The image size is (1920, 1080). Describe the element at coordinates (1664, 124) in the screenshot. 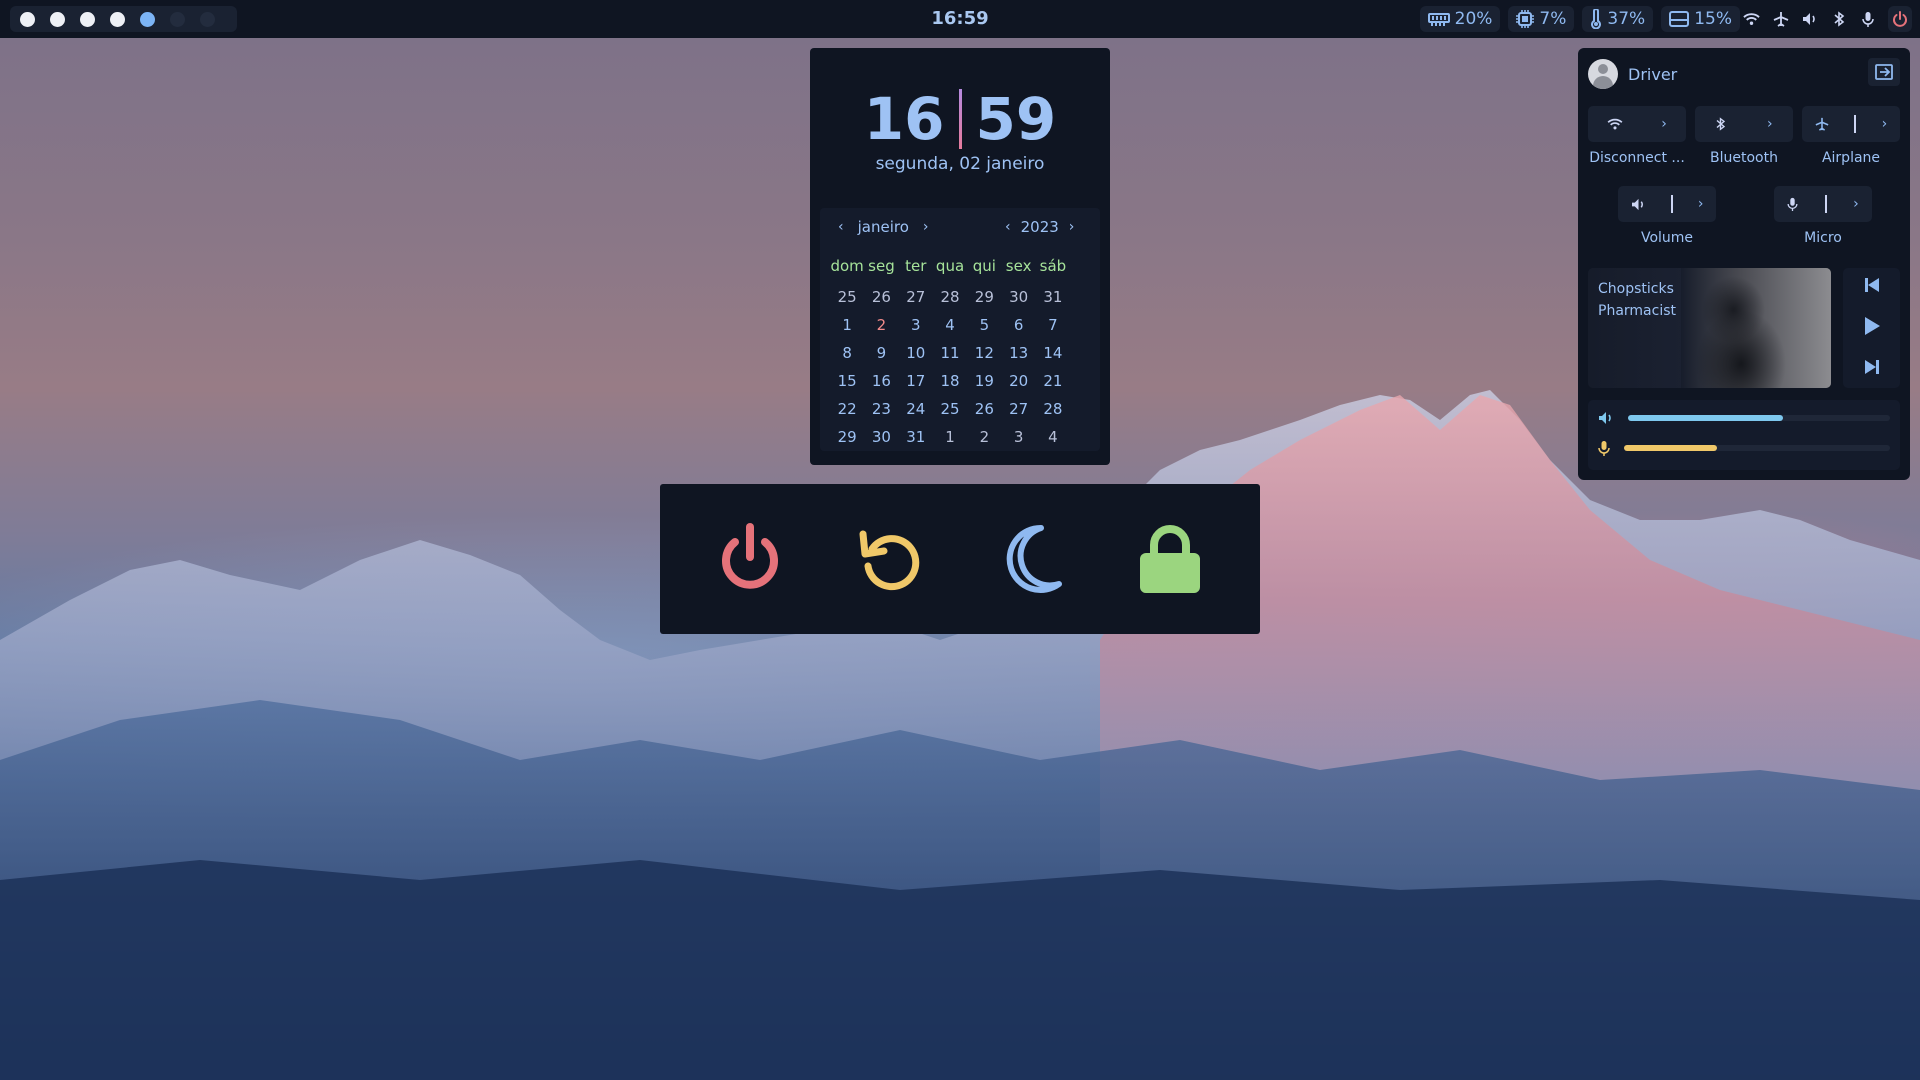

I see `wifi-expand-chevron-icon: ›` at that location.